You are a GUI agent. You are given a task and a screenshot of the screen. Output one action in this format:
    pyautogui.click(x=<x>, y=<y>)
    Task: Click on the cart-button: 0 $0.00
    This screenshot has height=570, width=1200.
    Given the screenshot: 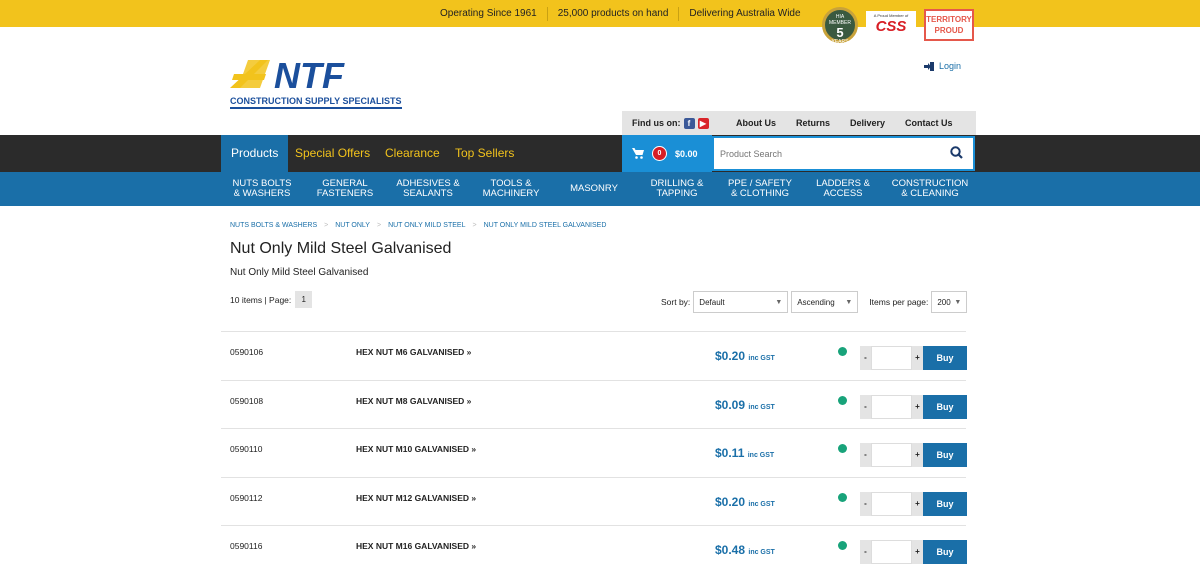 What is the action you would take?
    pyautogui.click(x=667, y=153)
    